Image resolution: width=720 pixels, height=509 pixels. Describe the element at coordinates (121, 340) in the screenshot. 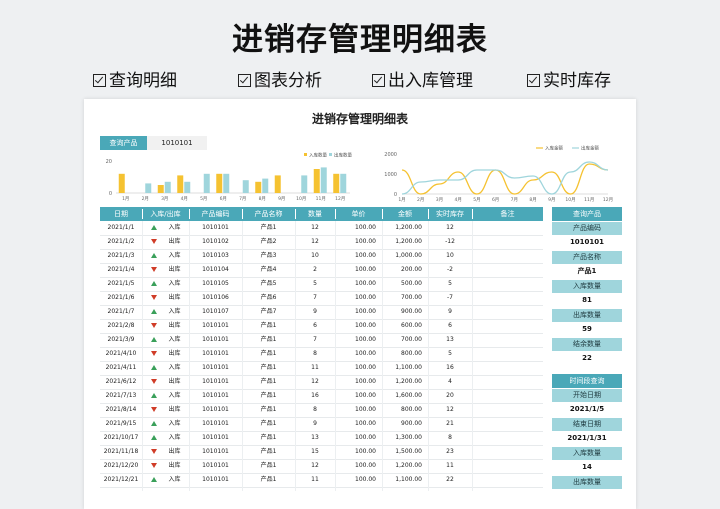

I see `cell-date: 2021/3/9` at that location.